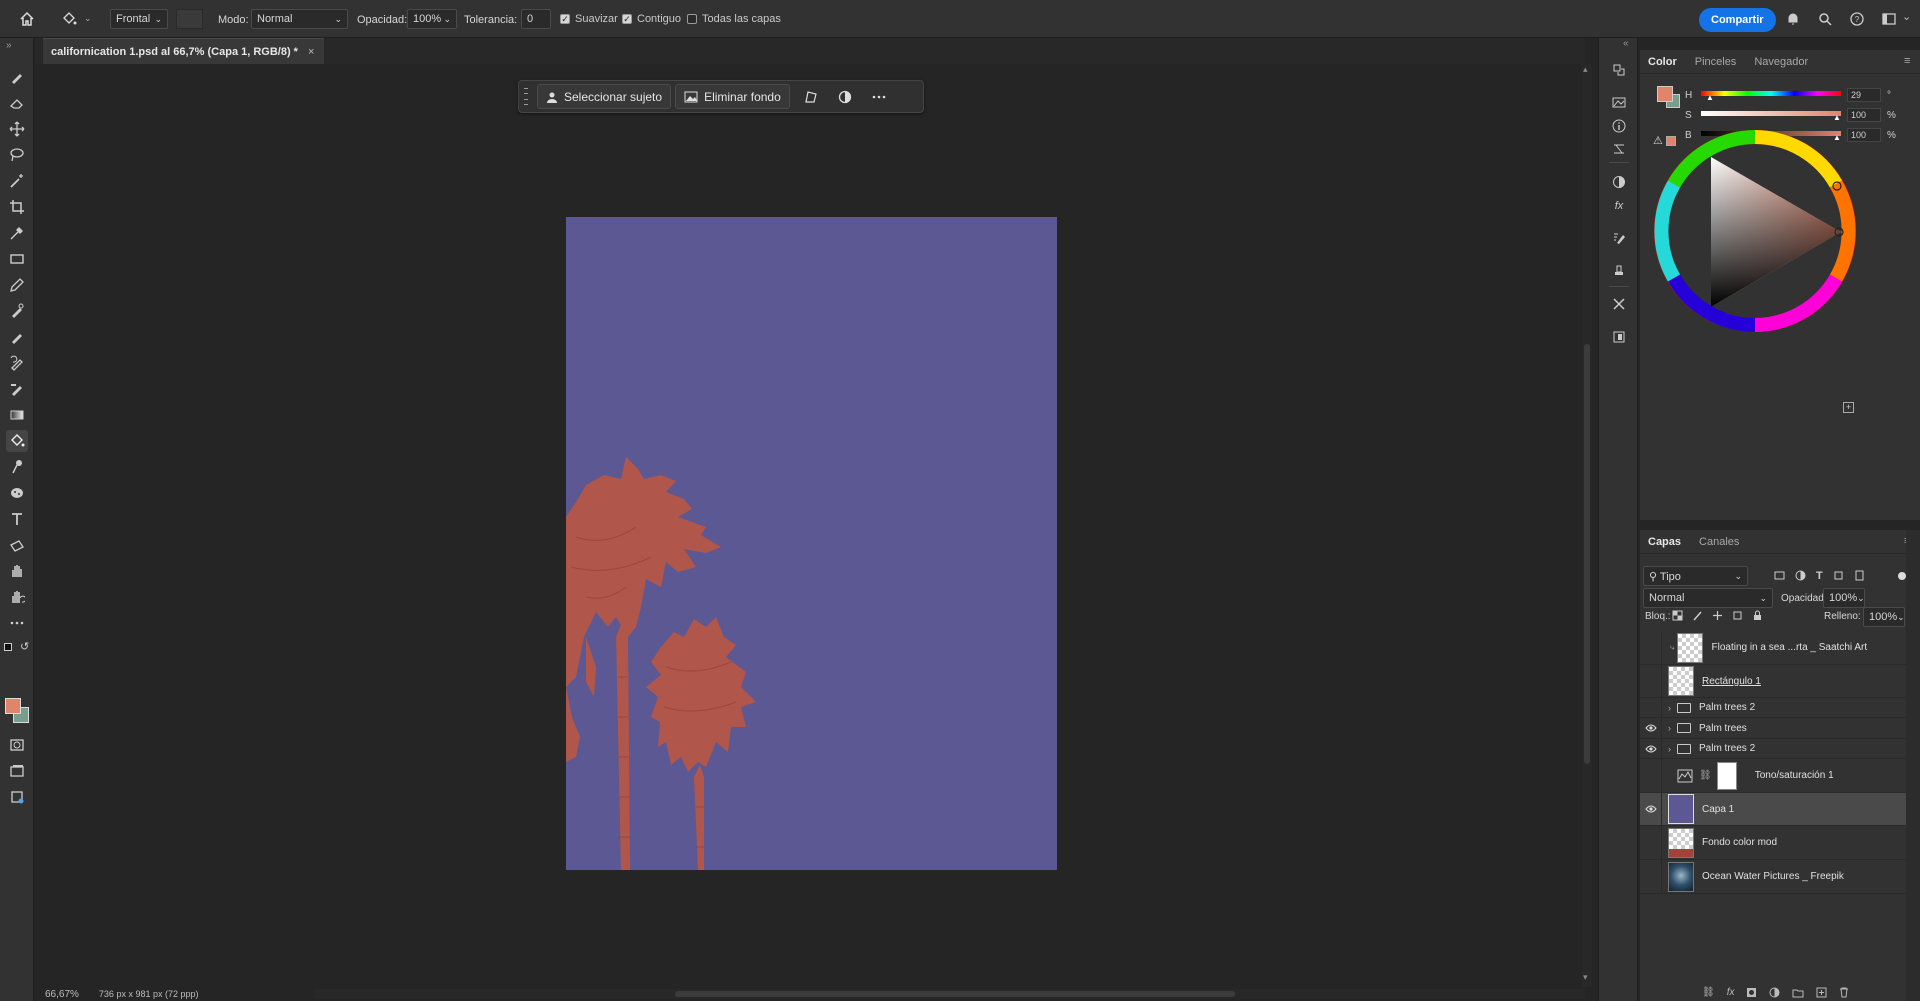  What do you see at coordinates (299, 19) in the screenshot?
I see `mode-select: Normal ⌄` at bounding box center [299, 19].